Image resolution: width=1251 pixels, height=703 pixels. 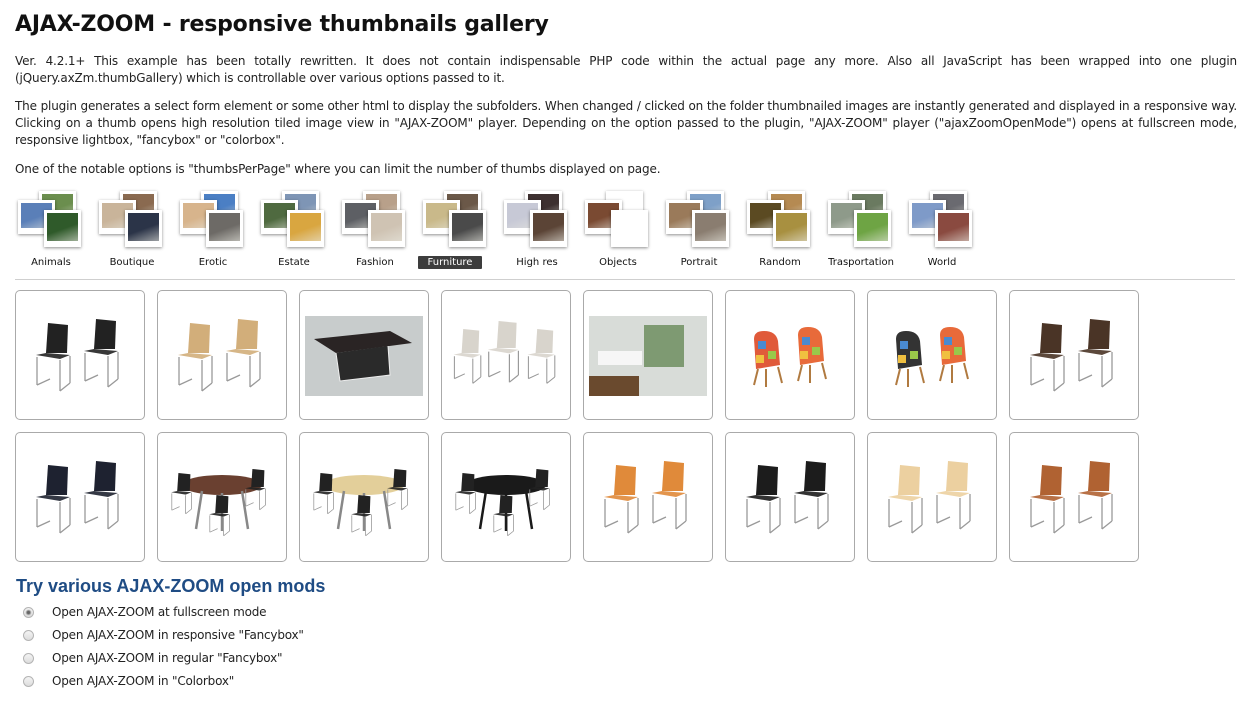 I want to click on folder-boutique: Boutique, so click(x=132, y=230).